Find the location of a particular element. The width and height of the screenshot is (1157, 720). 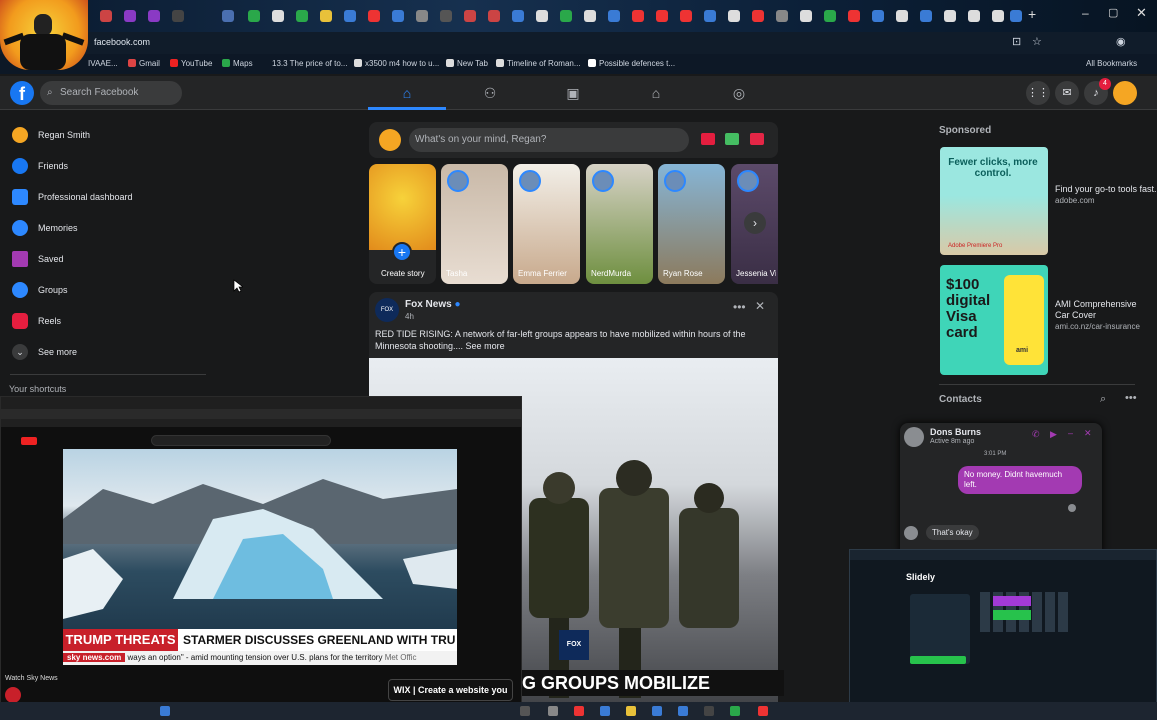

sidebar-item-see-more: ⌄ See more is located at coordinates (105, 352).